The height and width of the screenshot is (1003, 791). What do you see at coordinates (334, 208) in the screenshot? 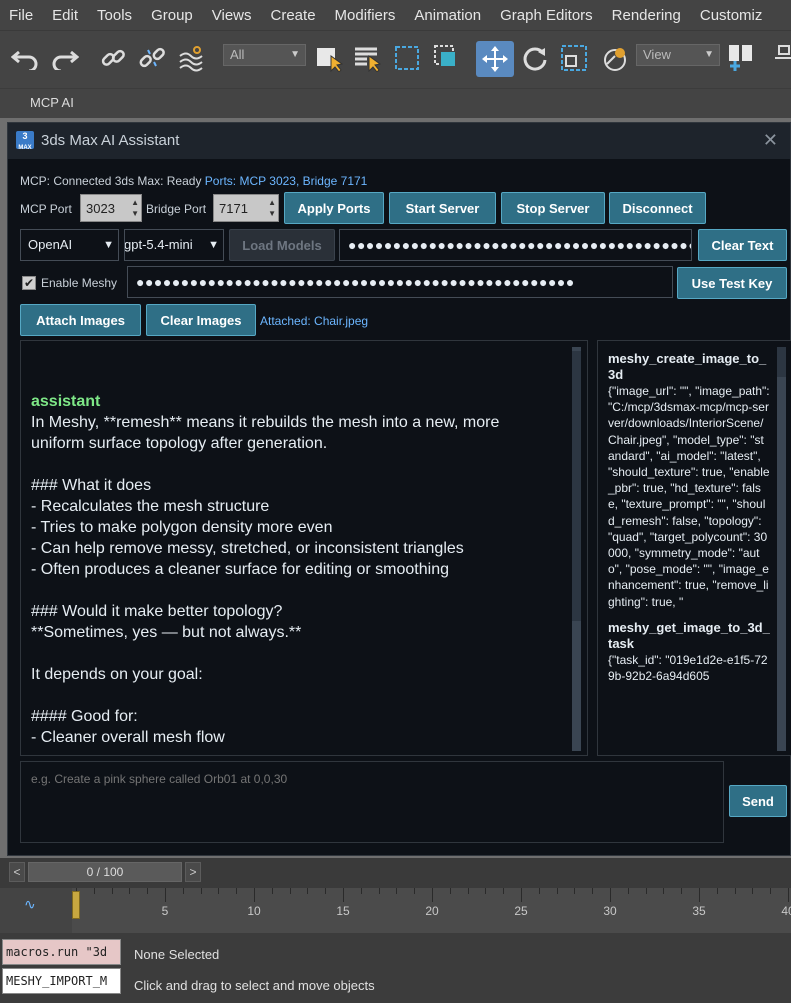
I see `apply-ports-button: Apply Ports` at bounding box center [334, 208].